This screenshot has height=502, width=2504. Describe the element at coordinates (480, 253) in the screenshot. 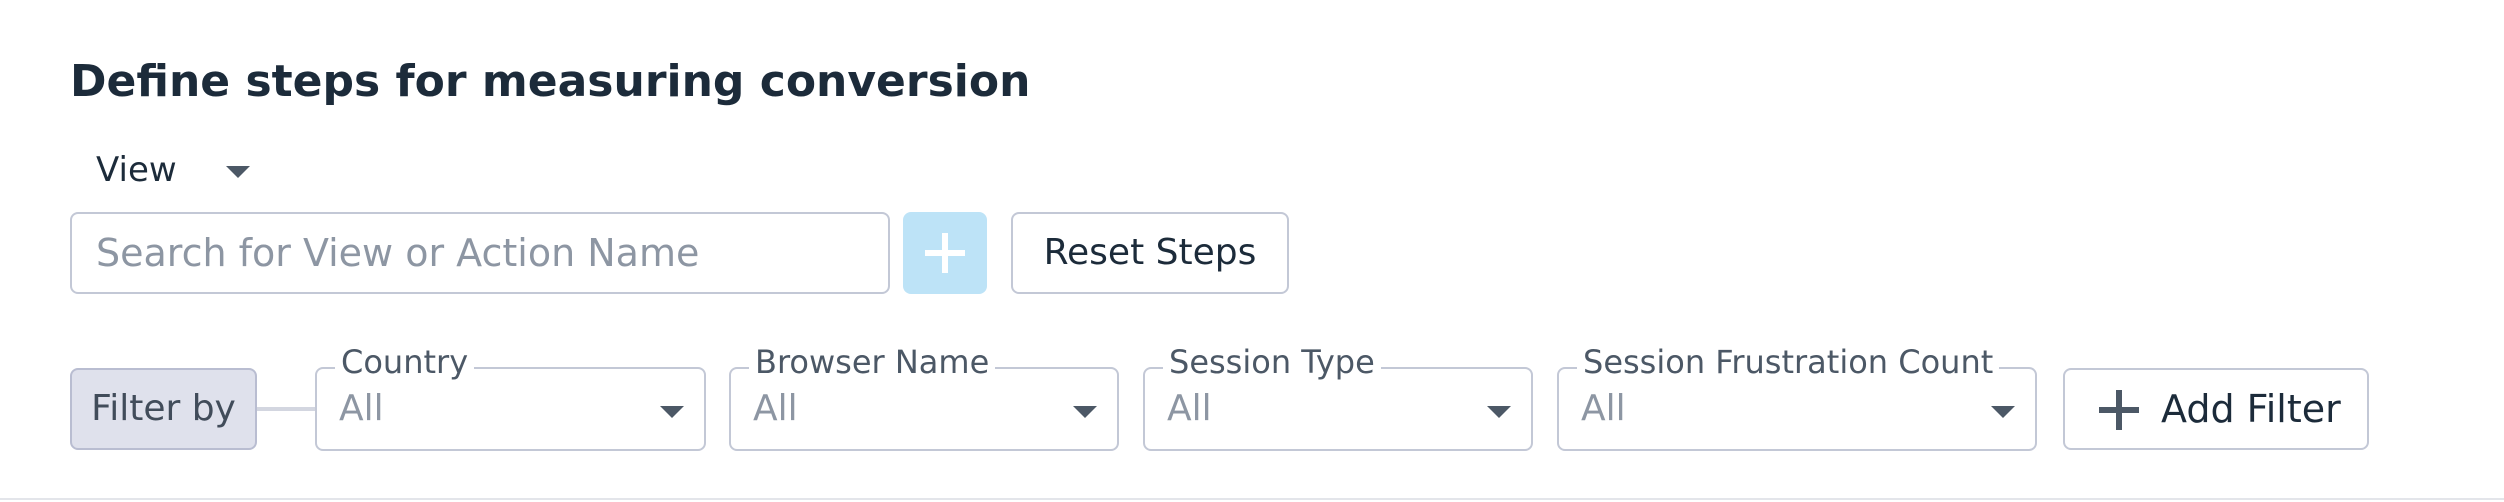

I see `step-search-input` at that location.